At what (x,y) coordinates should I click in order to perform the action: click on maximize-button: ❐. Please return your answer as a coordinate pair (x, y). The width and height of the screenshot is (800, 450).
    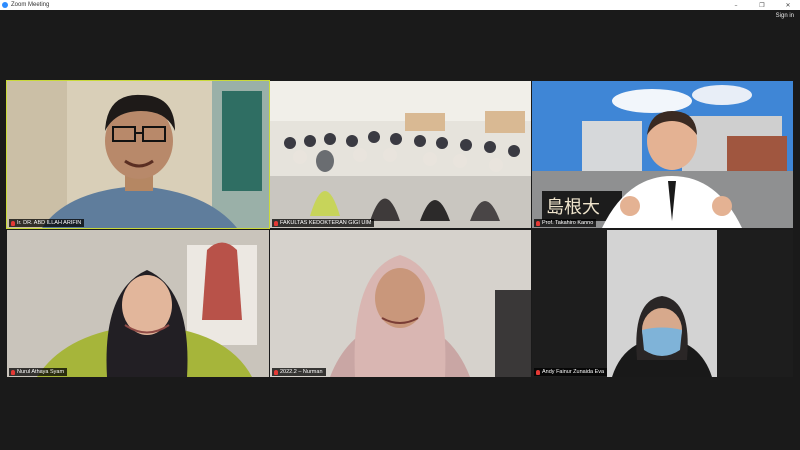
    Looking at the image, I should click on (762, 5).